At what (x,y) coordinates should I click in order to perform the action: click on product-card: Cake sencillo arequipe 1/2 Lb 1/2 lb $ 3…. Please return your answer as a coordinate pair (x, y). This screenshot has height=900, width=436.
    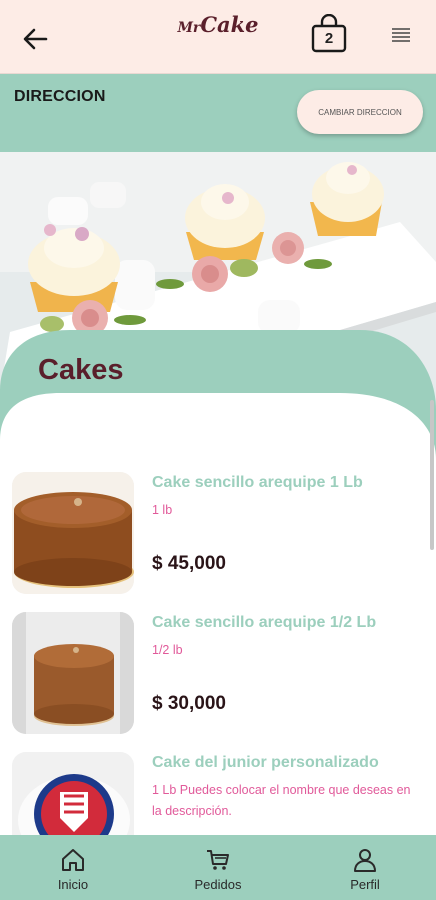
    Looking at the image, I should click on (217, 674).